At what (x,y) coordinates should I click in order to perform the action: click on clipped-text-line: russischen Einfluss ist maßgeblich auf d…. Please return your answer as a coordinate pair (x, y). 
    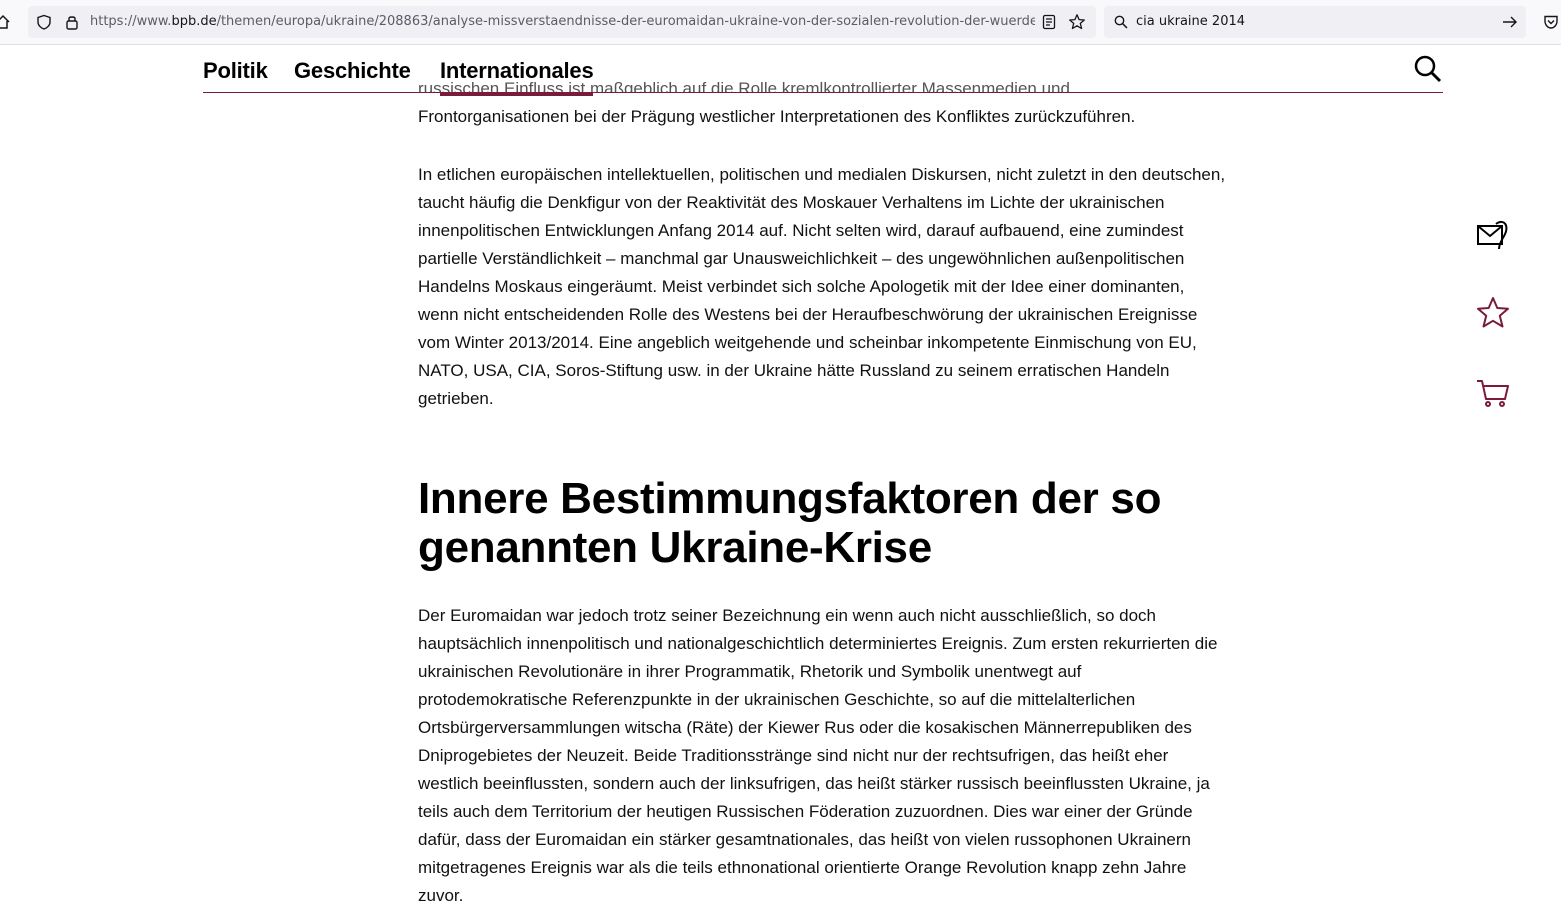
    Looking at the image, I should click on (744, 85).